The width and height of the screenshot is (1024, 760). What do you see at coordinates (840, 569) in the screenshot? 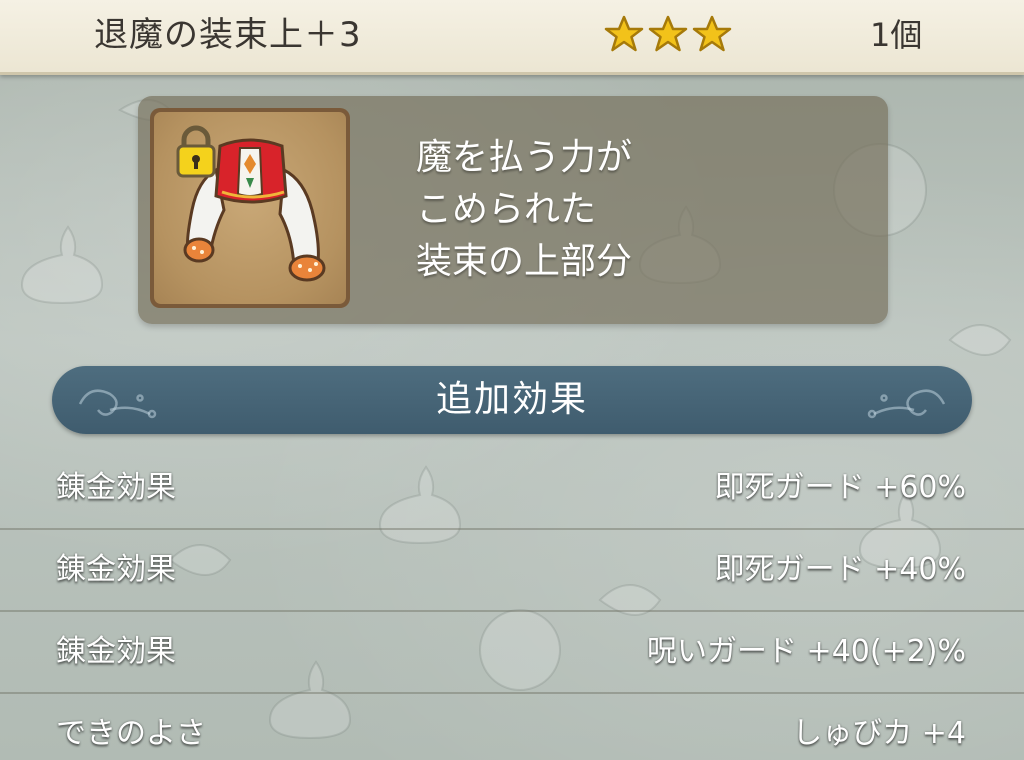
I see `effect-value: 即死ガード +40%` at bounding box center [840, 569].